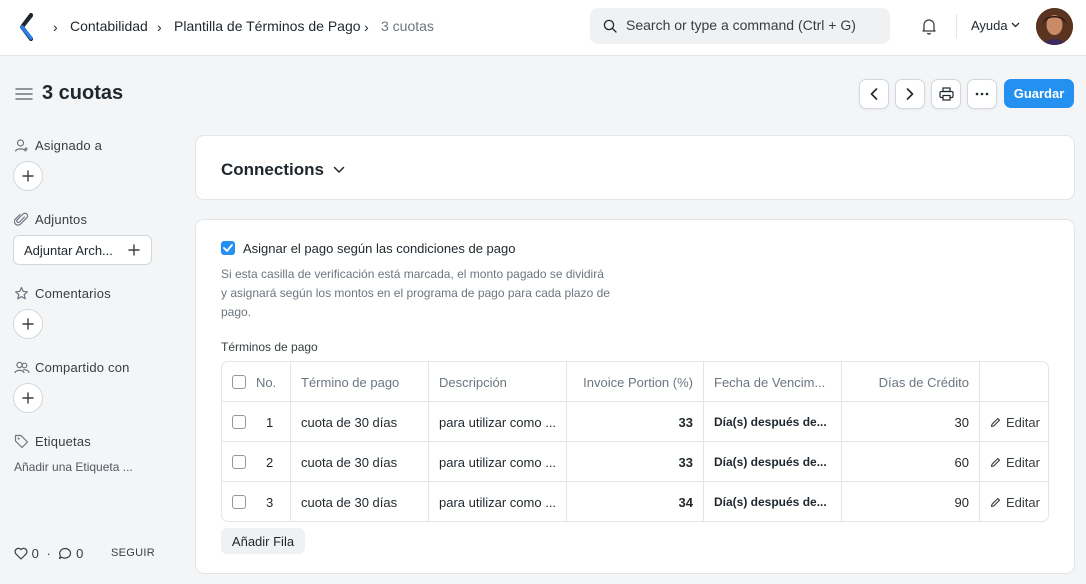 Image resolution: width=1086 pixels, height=584 pixels. What do you see at coordinates (263, 541) in the screenshot?
I see `add-row-button: Añadir Fila` at bounding box center [263, 541].